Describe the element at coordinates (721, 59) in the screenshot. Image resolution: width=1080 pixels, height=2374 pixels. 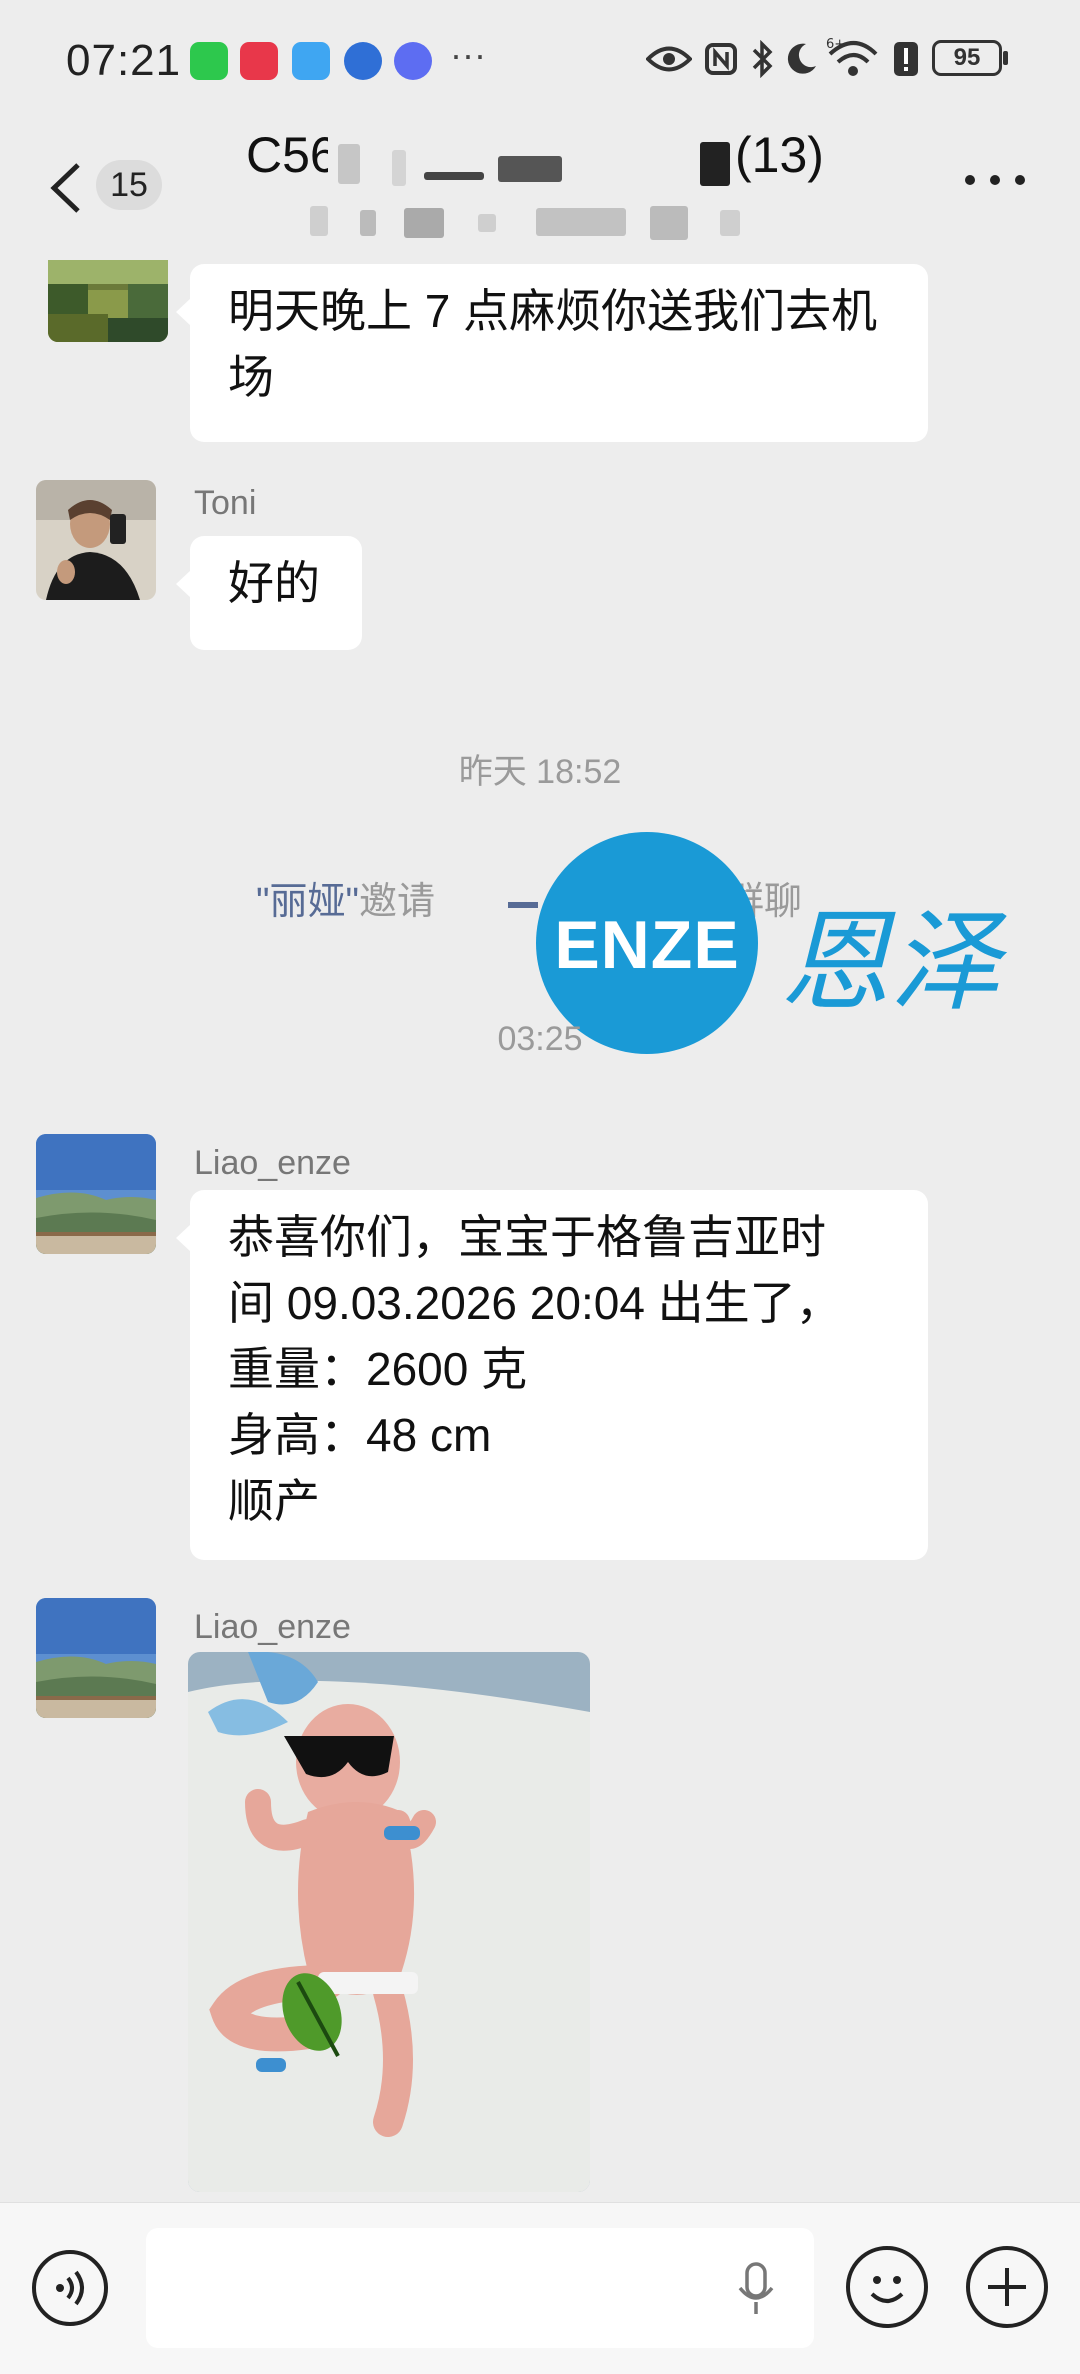
I see `nfc-icon` at that location.